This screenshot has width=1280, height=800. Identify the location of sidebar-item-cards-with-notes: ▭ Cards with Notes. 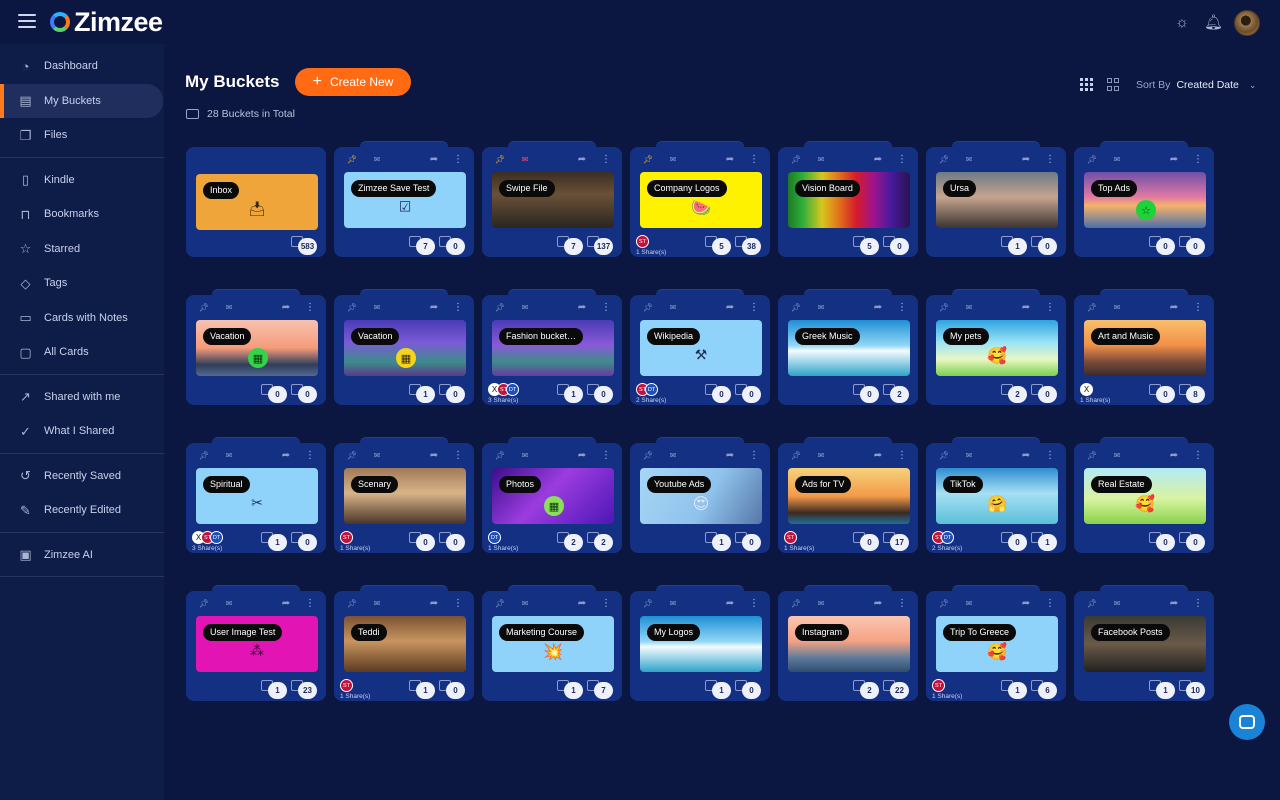
(82, 318).